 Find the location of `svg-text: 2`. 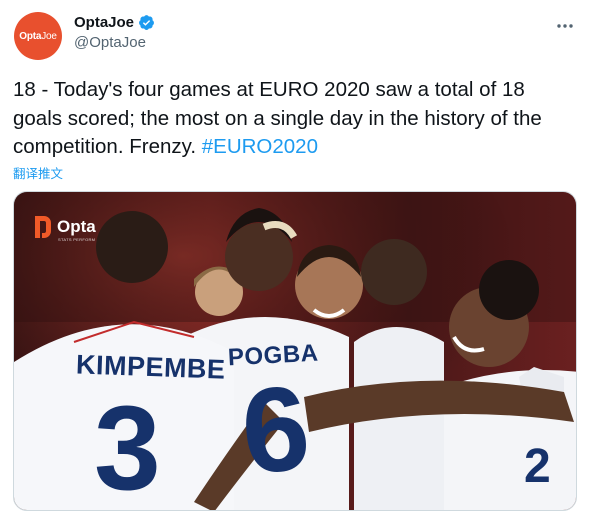

svg-text: 2 is located at coordinates (537, 466).